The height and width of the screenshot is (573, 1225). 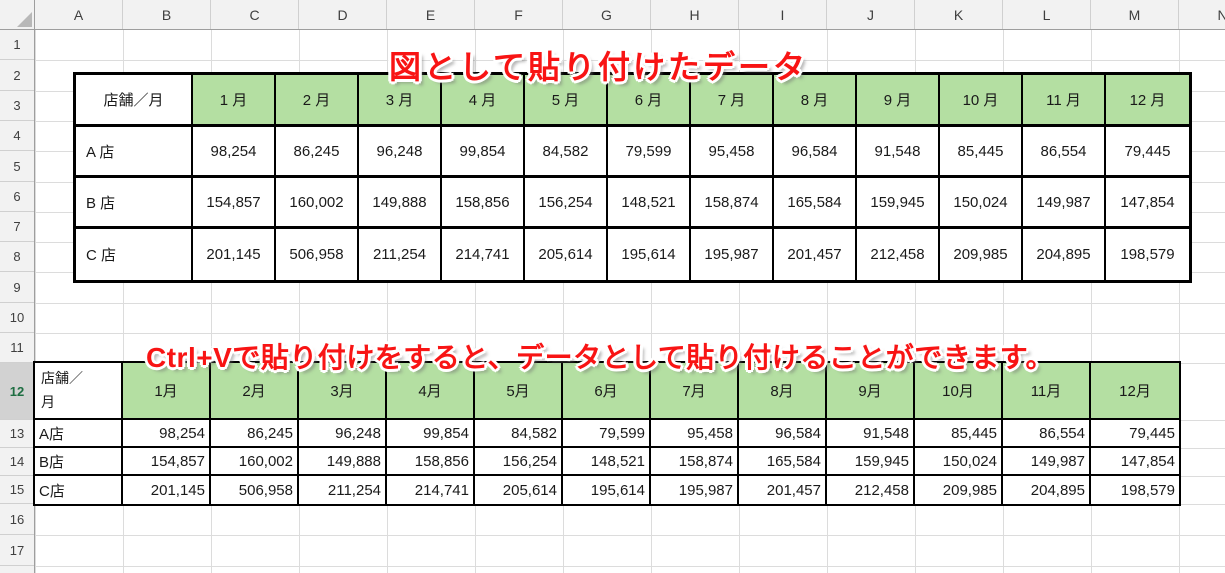 What do you see at coordinates (600, 356) in the screenshot?
I see `annotation-paste-instruction: Ctrl+Vで貼り付けをすると、データとして貼り付けることができます。` at bounding box center [600, 356].